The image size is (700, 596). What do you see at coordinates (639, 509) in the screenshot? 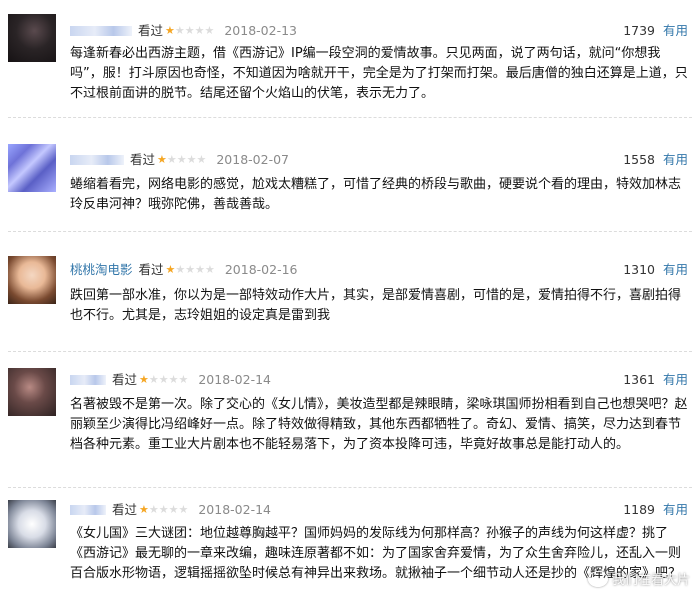
I see `vote-count: 1189` at bounding box center [639, 509].